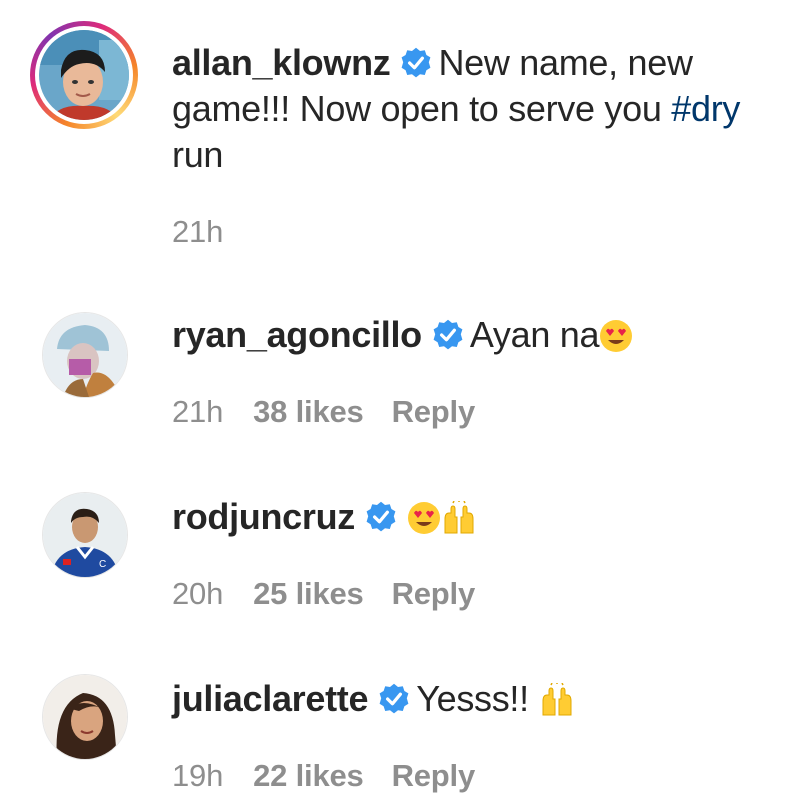  I want to click on likes-count: 22 likes, so click(308, 775).